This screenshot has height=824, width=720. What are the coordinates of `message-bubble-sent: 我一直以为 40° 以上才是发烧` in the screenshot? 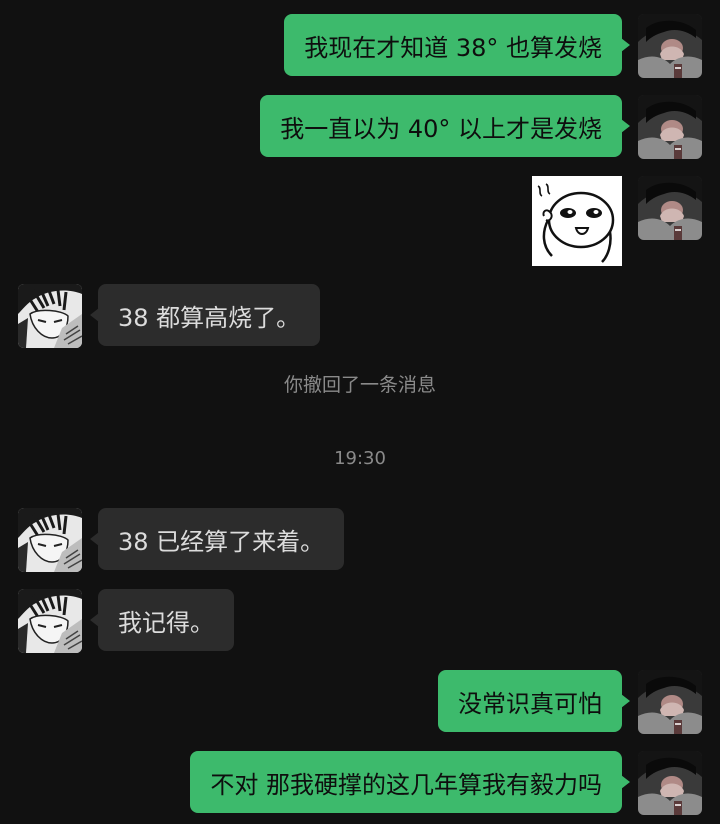 It's located at (445, 126).